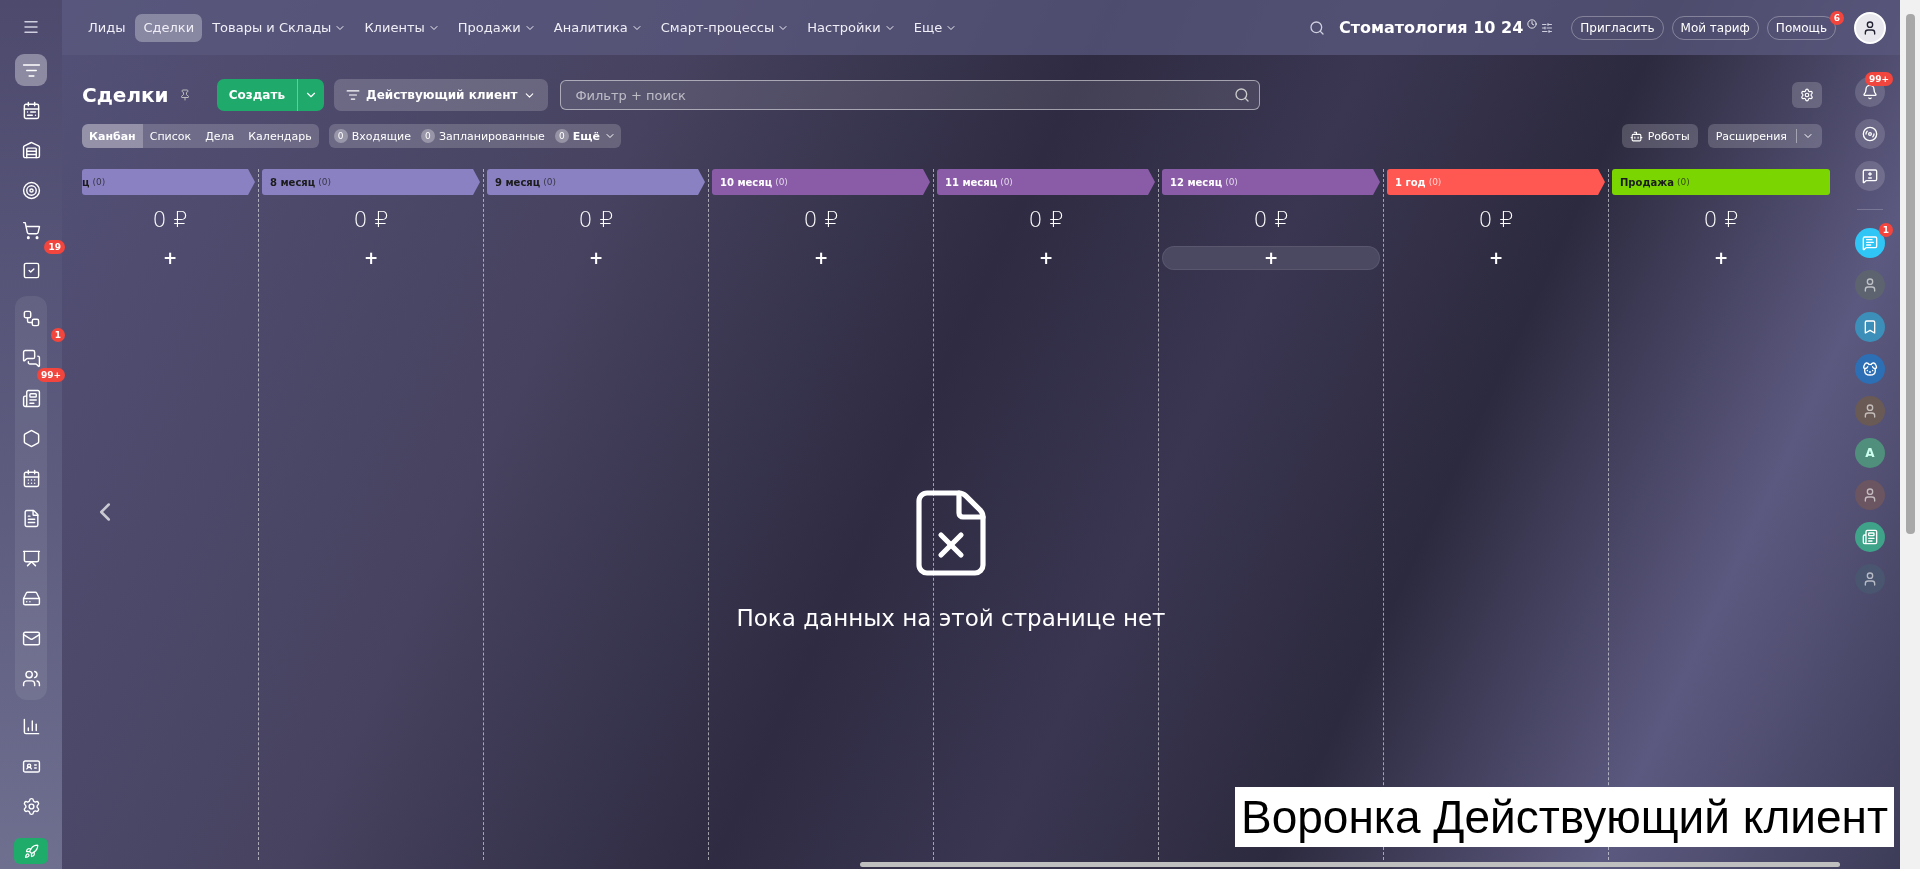 This screenshot has height=869, width=1920. What do you see at coordinates (170, 136) in the screenshot?
I see `view-tab: Список` at bounding box center [170, 136].